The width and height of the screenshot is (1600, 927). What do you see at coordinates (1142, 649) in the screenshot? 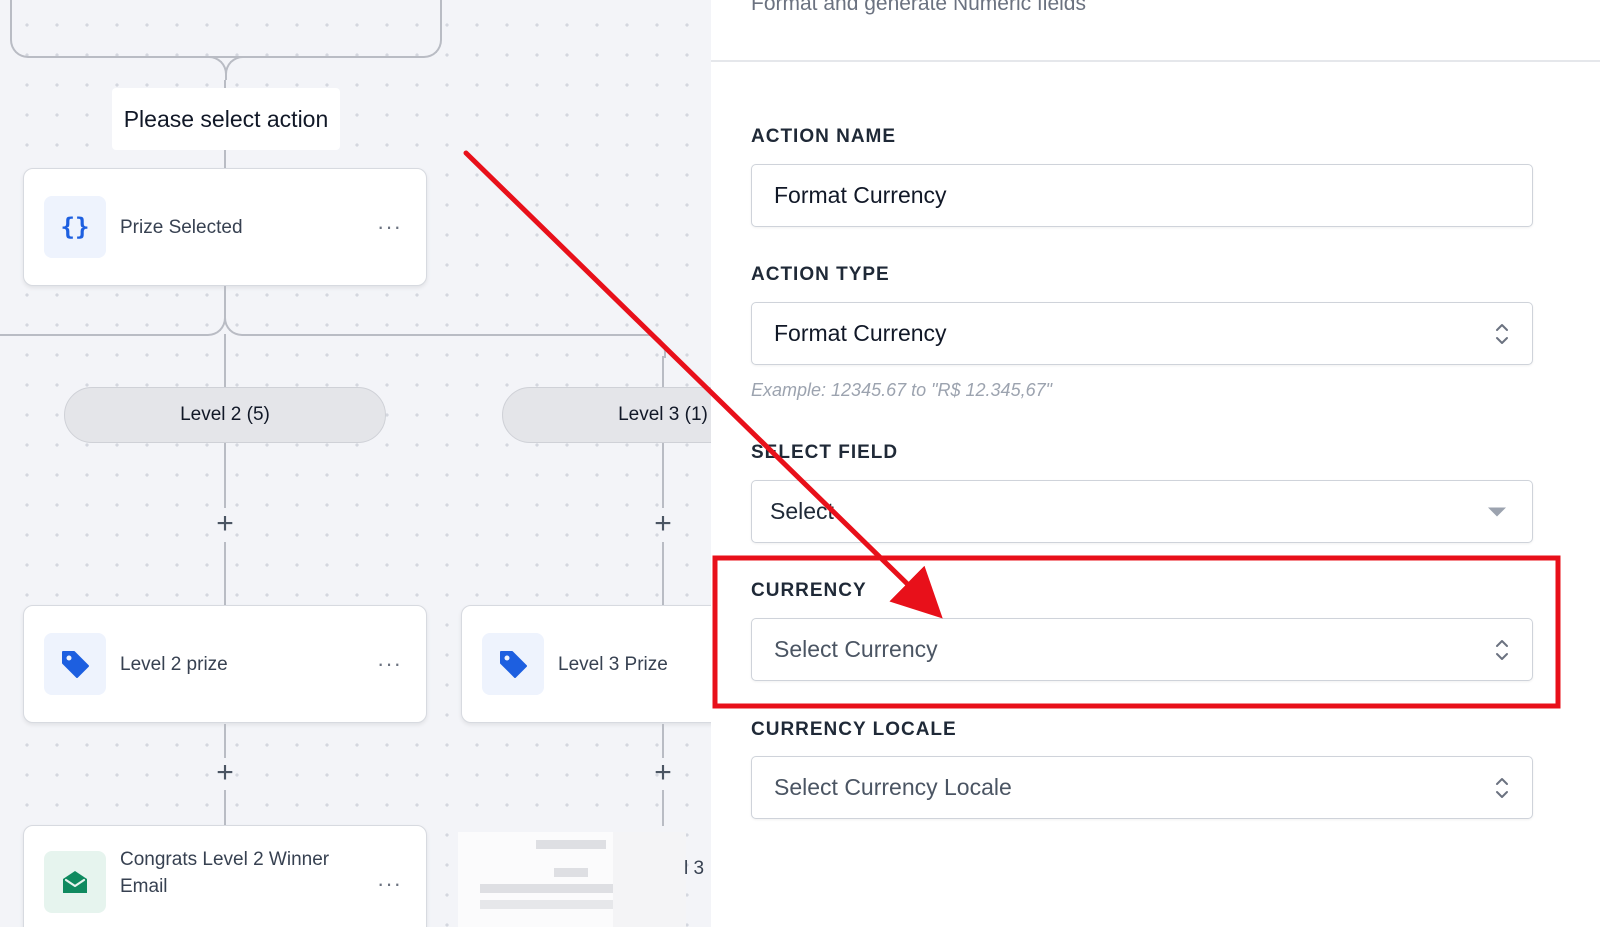
I see `currency-select: Select Currency` at bounding box center [1142, 649].